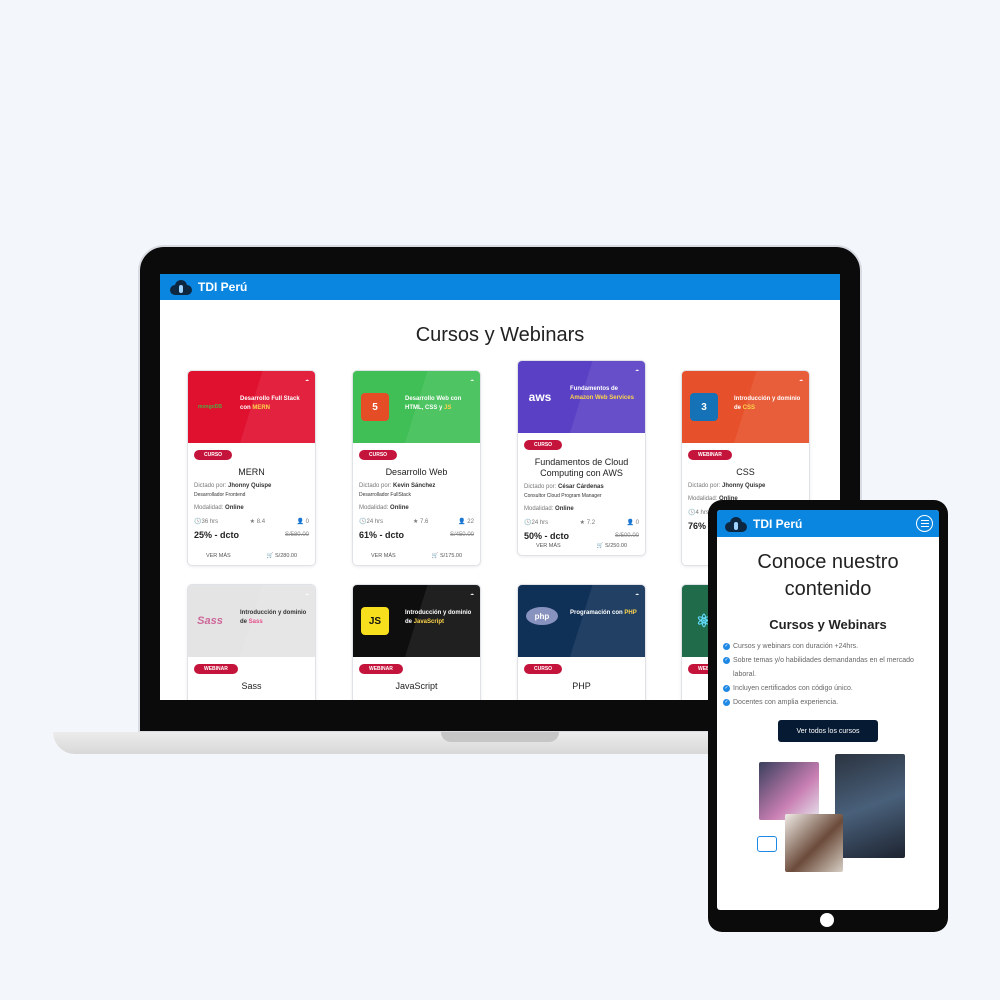 The width and height of the screenshot is (1000, 1000). Describe the element at coordinates (602, 393) in the screenshot. I see `banner-title: Fundamentos de Amazon Web Services` at that location.